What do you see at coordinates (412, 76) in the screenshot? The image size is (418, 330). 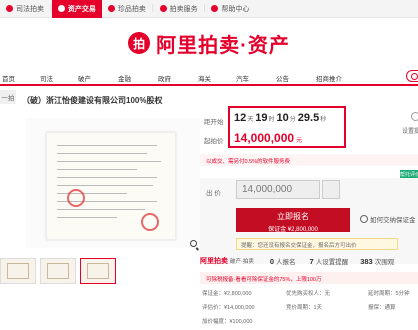 I see `search-icon` at bounding box center [412, 76].